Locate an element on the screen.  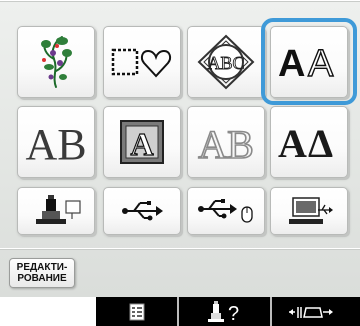
computer-button is located at coordinates (309, 211).